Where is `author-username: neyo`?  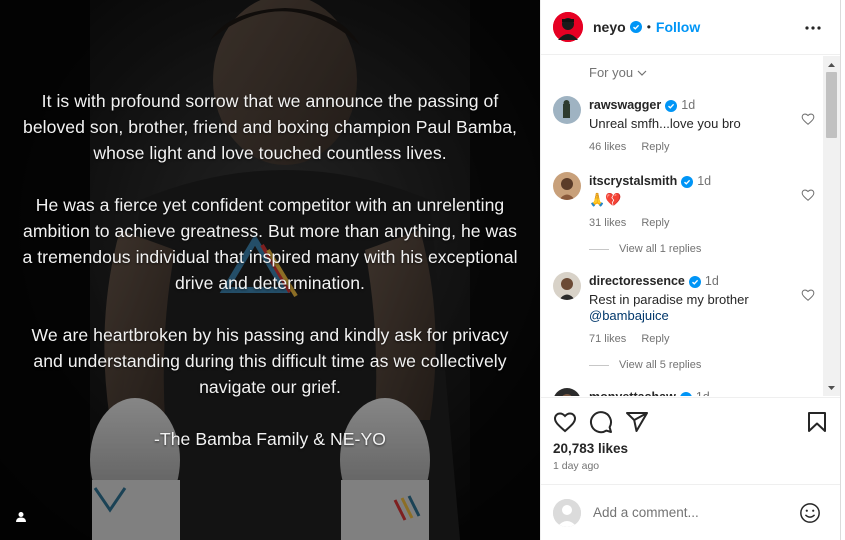 author-username: neyo is located at coordinates (609, 27).